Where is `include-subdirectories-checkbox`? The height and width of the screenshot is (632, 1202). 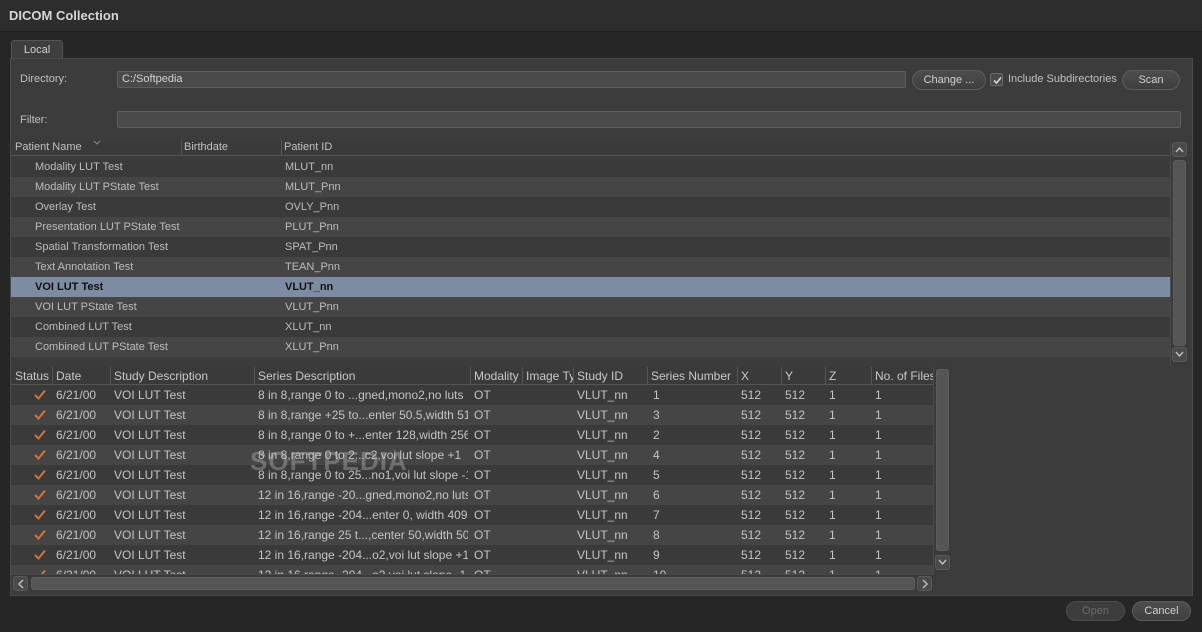
include-subdirectories-checkbox is located at coordinates (996, 79).